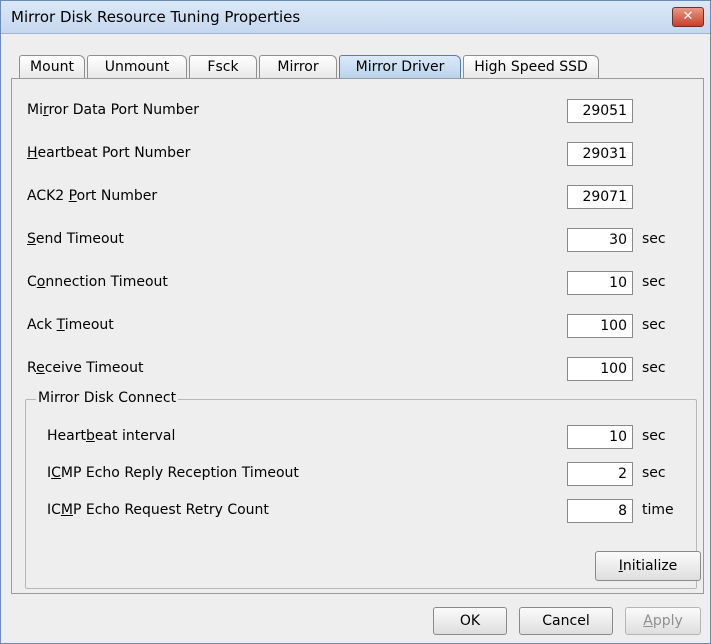 The image size is (711, 644). Describe the element at coordinates (566, 621) in the screenshot. I see `cancel-button: Cancel` at that location.